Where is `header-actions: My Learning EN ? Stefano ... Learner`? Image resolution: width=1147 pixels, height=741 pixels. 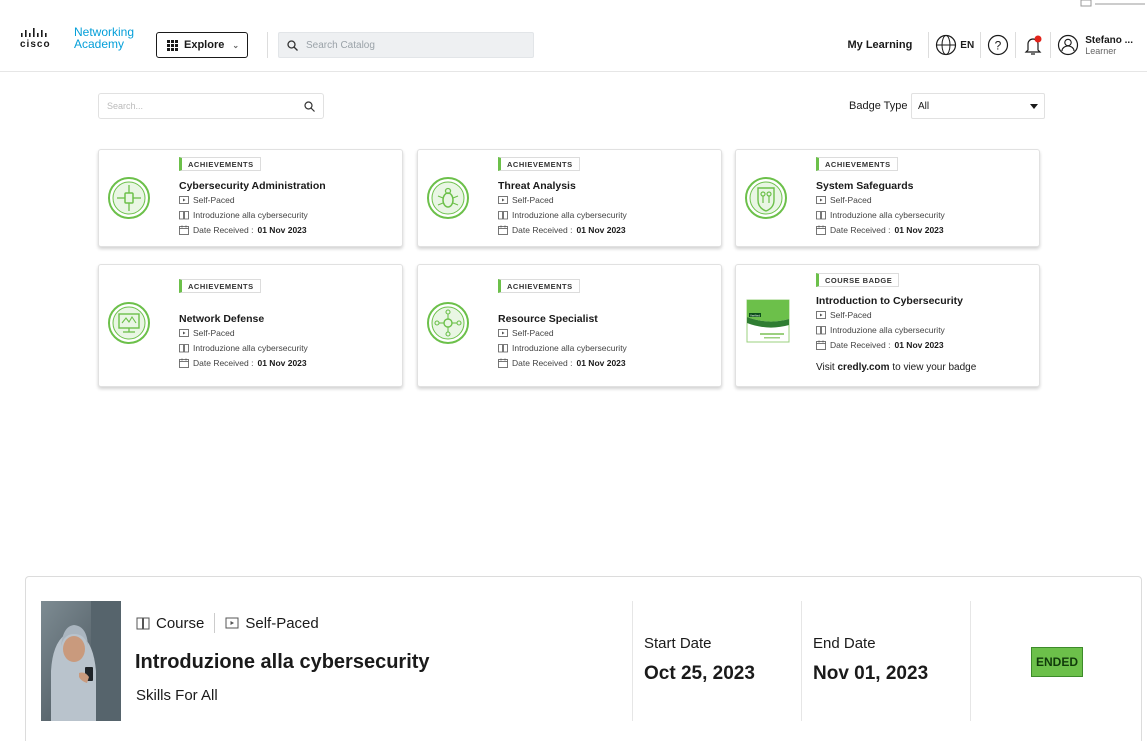 header-actions: My Learning EN ? Stefano ... Learner is located at coordinates (997, 45).